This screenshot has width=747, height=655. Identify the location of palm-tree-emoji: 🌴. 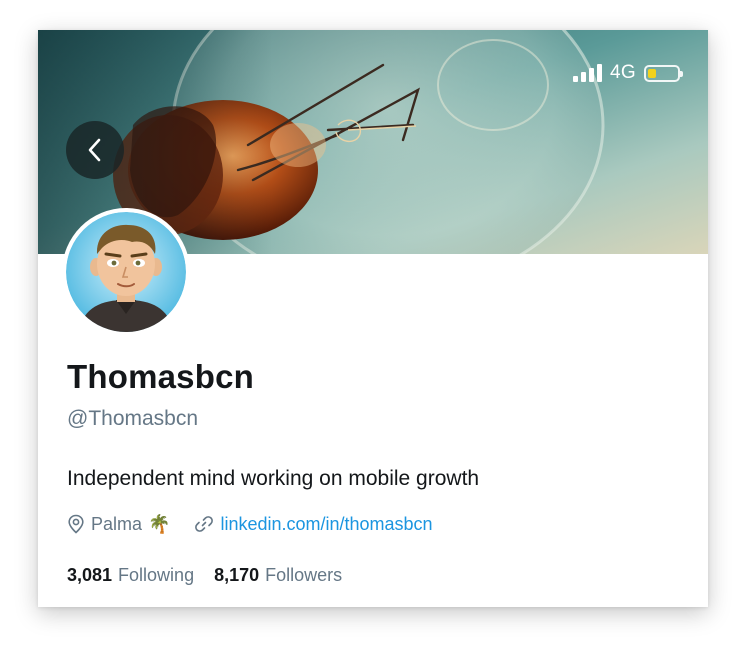
(159, 523).